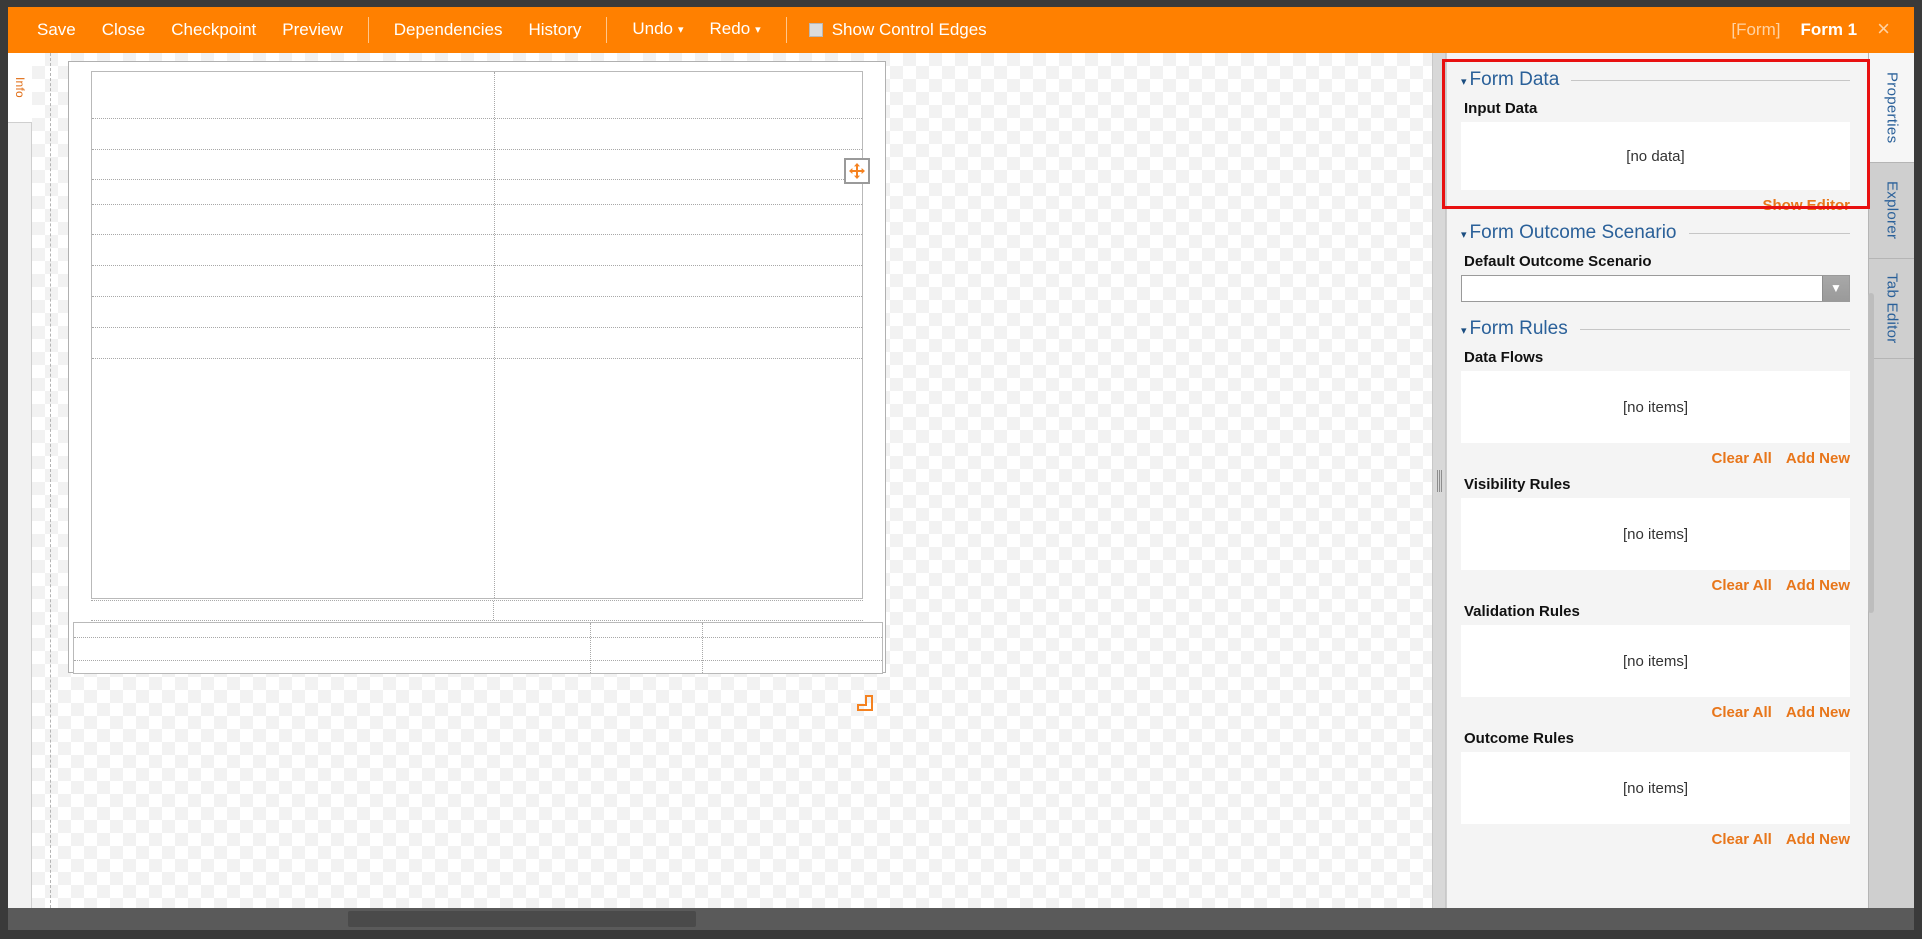 Image resolution: width=1922 pixels, height=939 pixels. I want to click on input-data-actions: Show Editor, so click(1656, 205).